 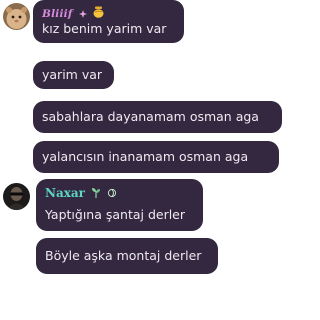 I want to click on hamster-avatar-icon, so click(x=16, y=16).